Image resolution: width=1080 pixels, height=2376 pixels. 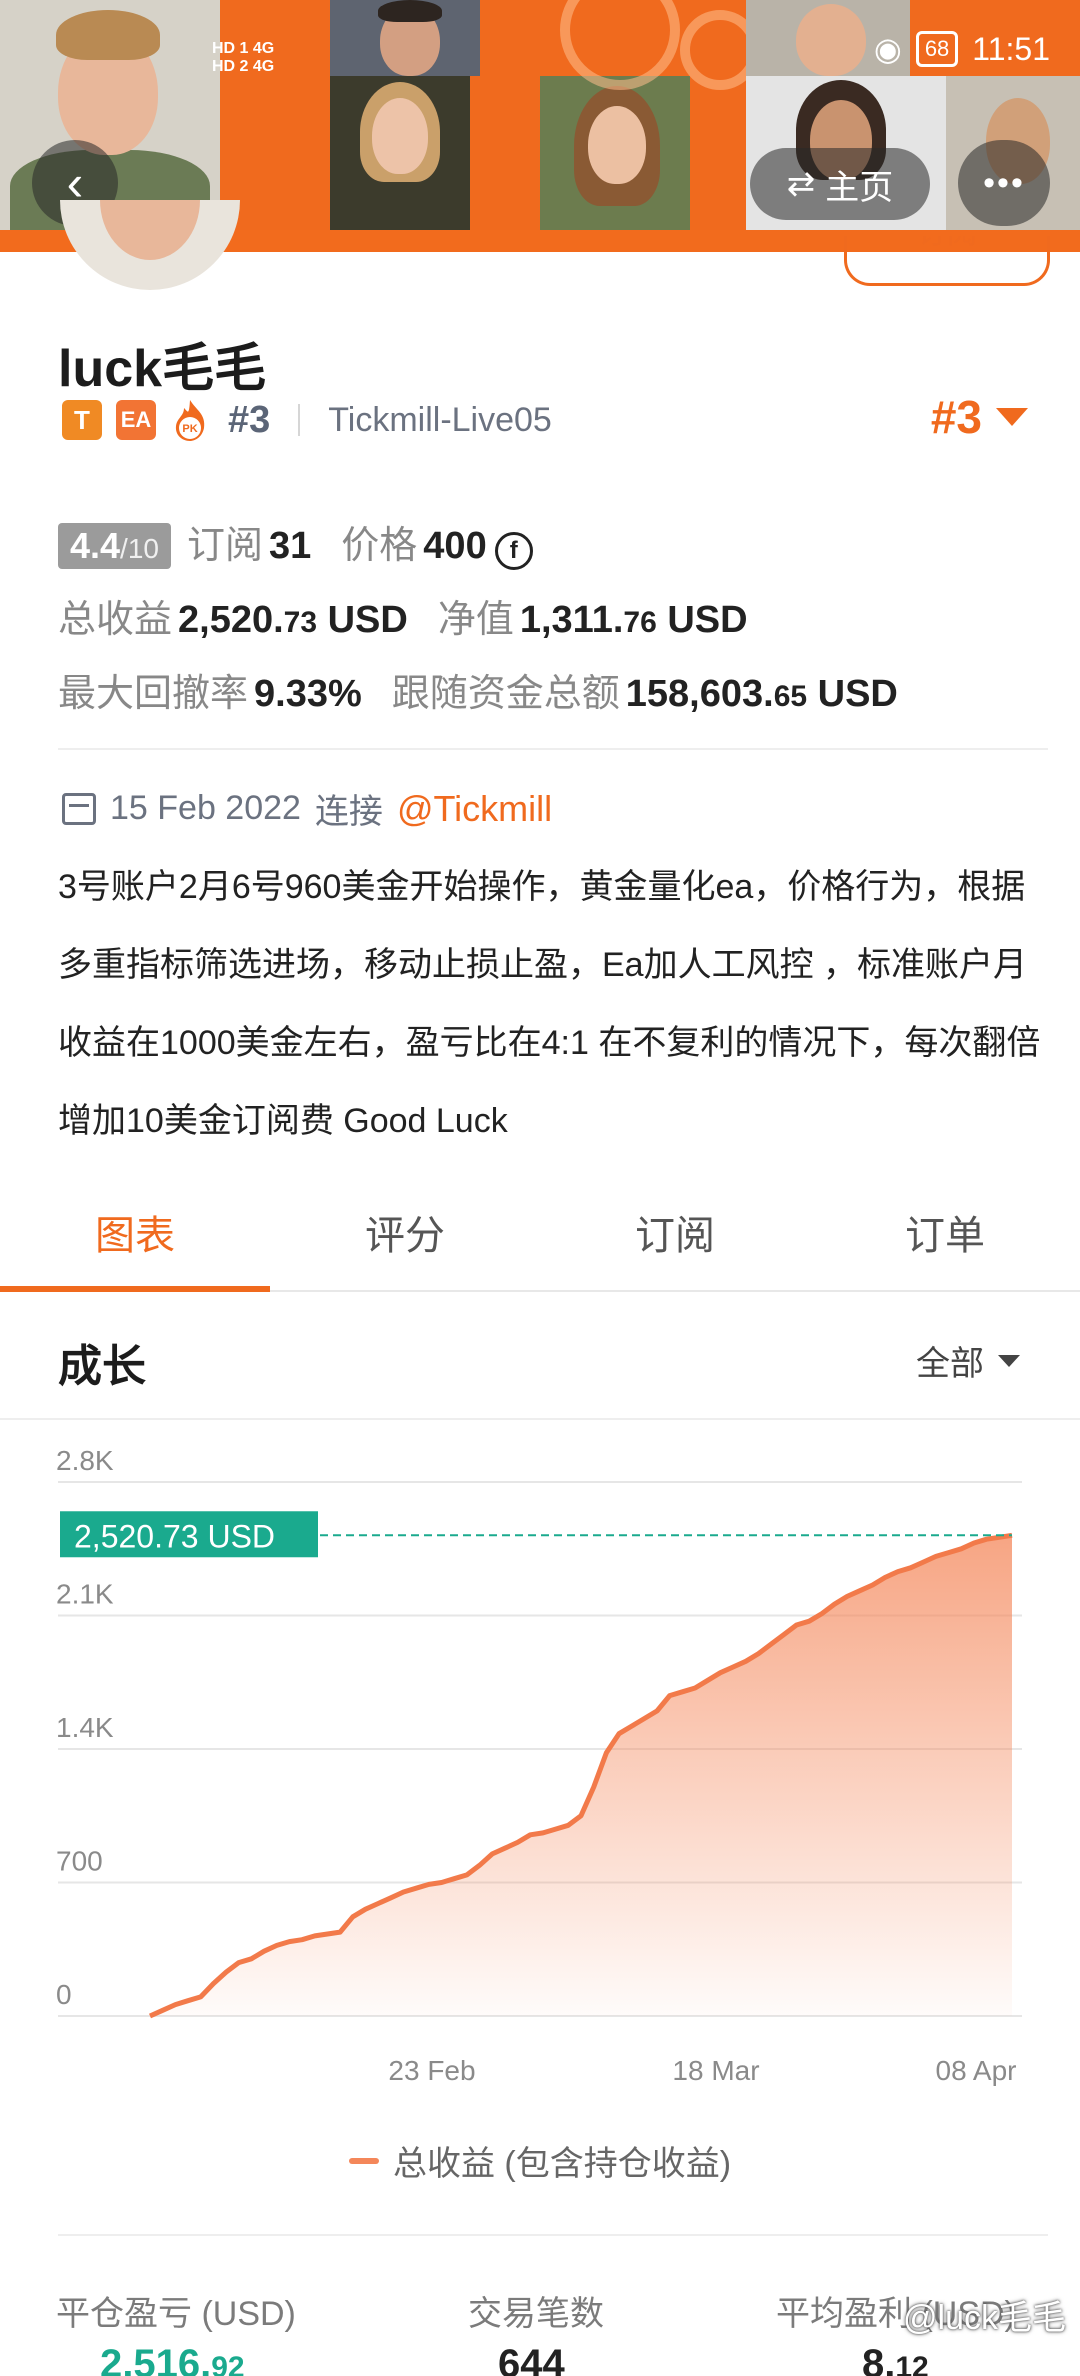 What do you see at coordinates (976, 2070) in the screenshot?
I see `x-tick-label: 08 Apr` at bounding box center [976, 2070].